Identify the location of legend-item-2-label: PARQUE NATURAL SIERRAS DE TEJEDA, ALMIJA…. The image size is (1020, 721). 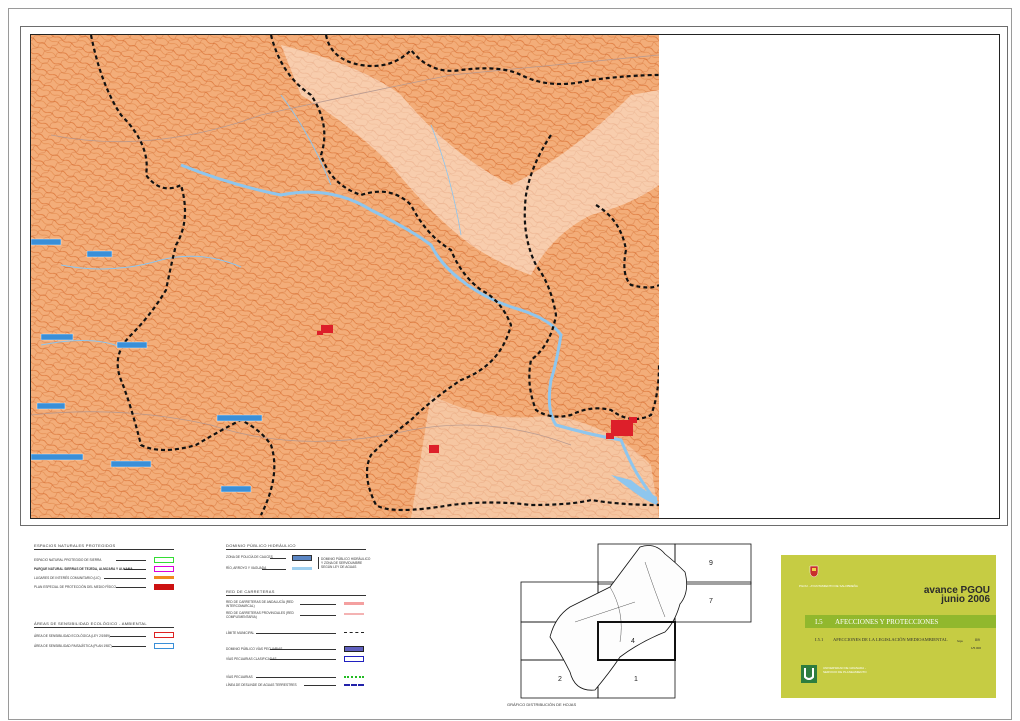
(83, 569).